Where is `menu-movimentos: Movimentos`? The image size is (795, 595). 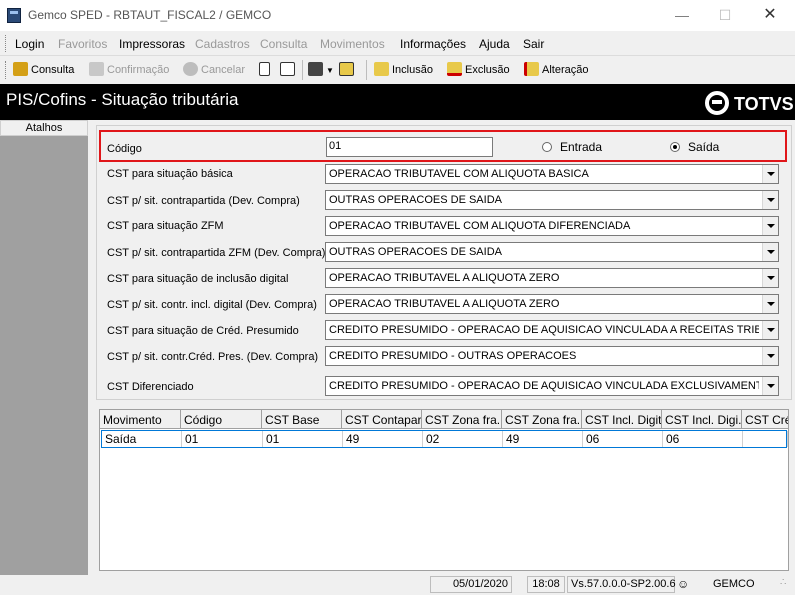 menu-movimentos: Movimentos is located at coordinates (352, 44).